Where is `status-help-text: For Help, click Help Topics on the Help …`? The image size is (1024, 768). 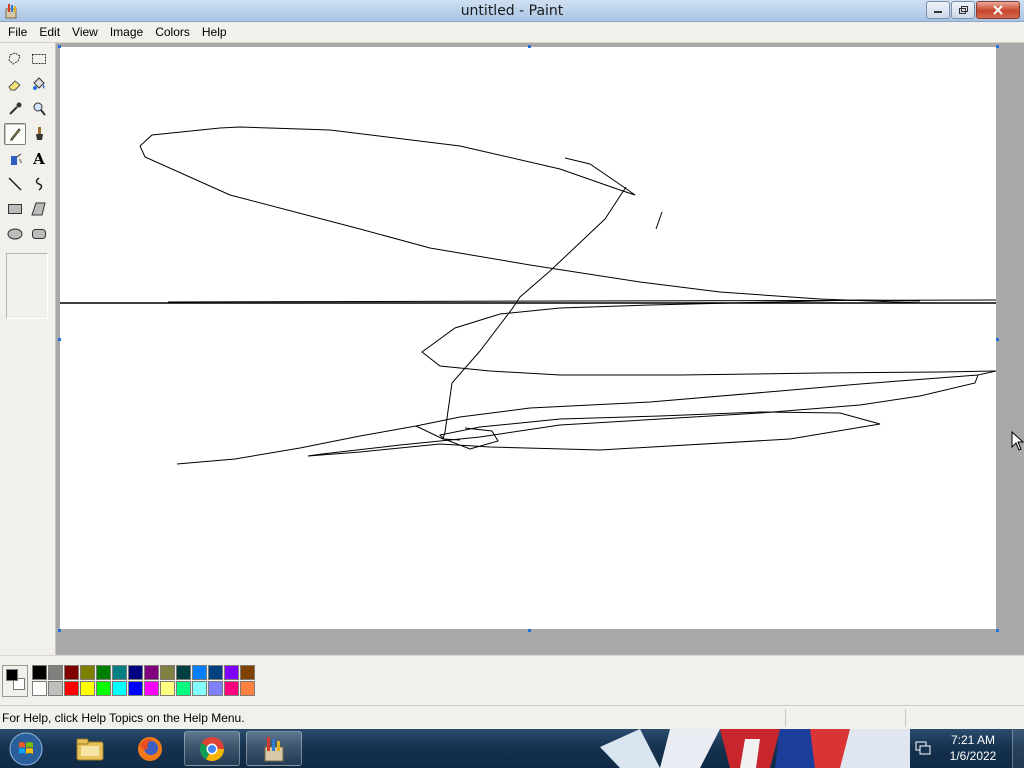 status-help-text: For Help, click Help Topics on the Help … is located at coordinates (123, 718).